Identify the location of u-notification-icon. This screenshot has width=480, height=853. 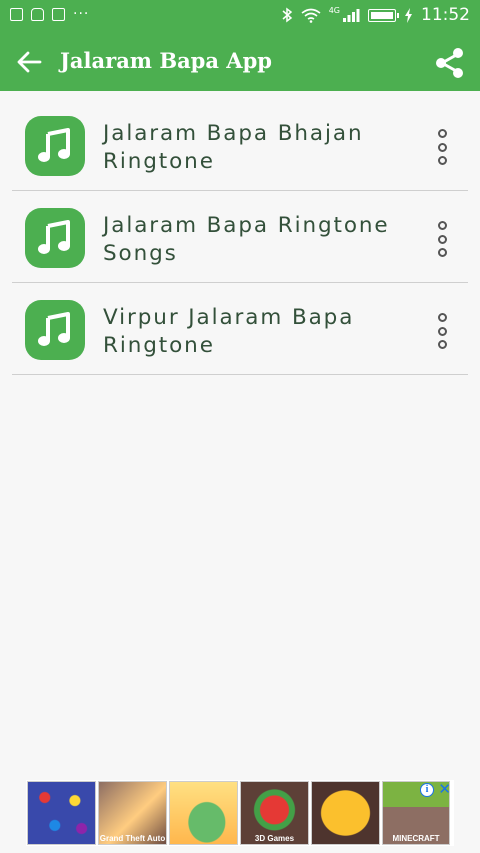
(58, 14).